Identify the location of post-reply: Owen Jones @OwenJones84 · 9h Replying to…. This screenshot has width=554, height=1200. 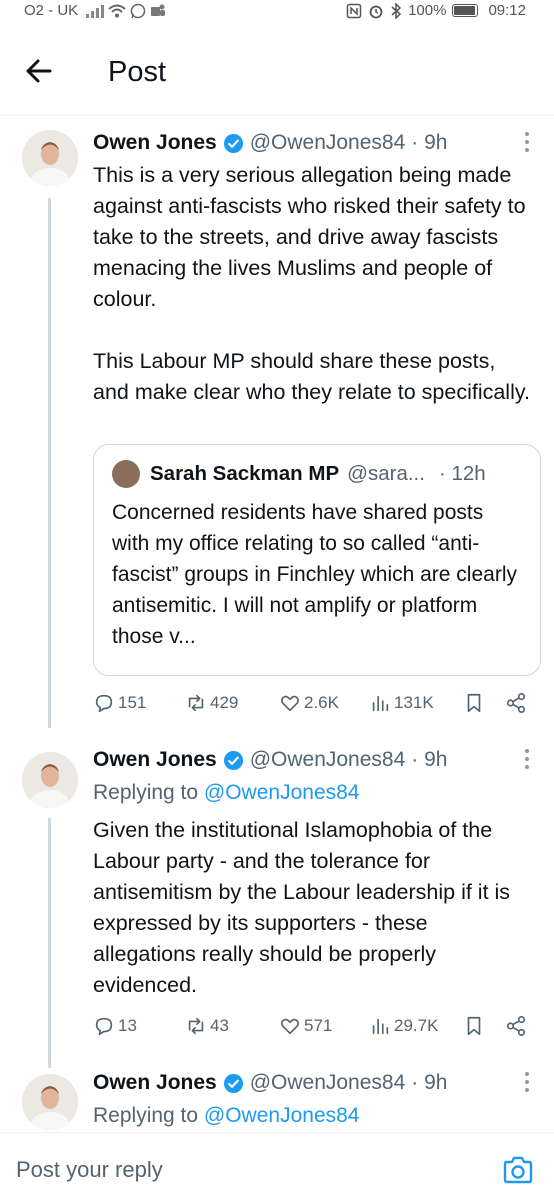
(277, 1100).